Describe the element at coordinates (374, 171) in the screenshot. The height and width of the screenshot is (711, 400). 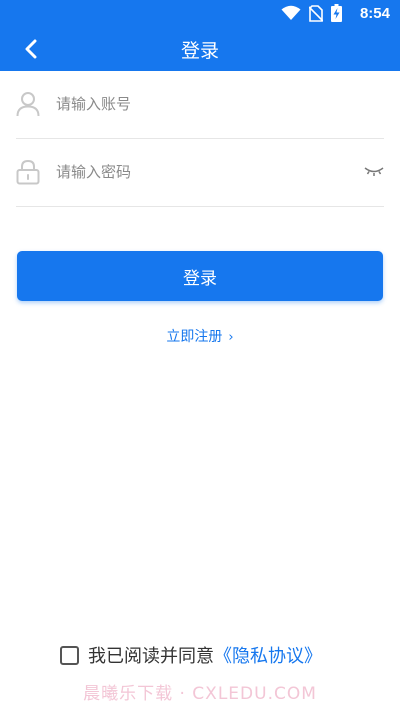
I see `eye-closed-icon` at that location.